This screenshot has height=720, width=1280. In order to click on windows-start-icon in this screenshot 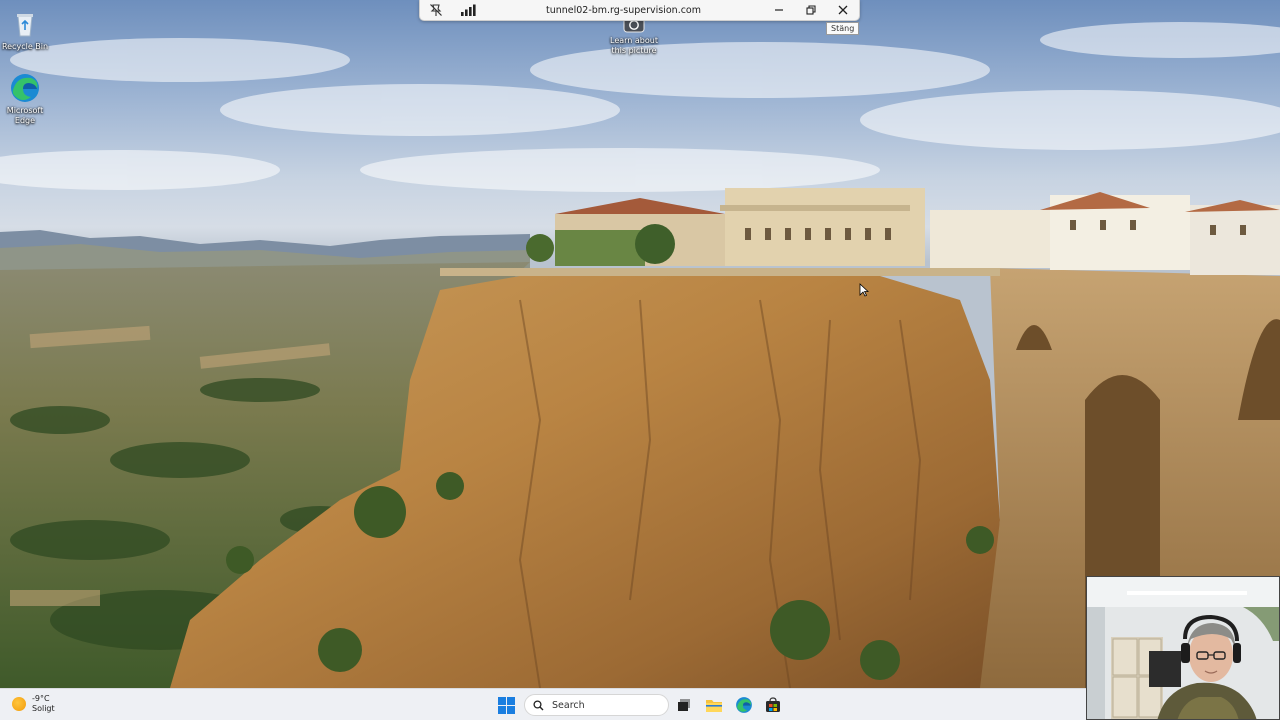, I will do `click(506, 705)`.